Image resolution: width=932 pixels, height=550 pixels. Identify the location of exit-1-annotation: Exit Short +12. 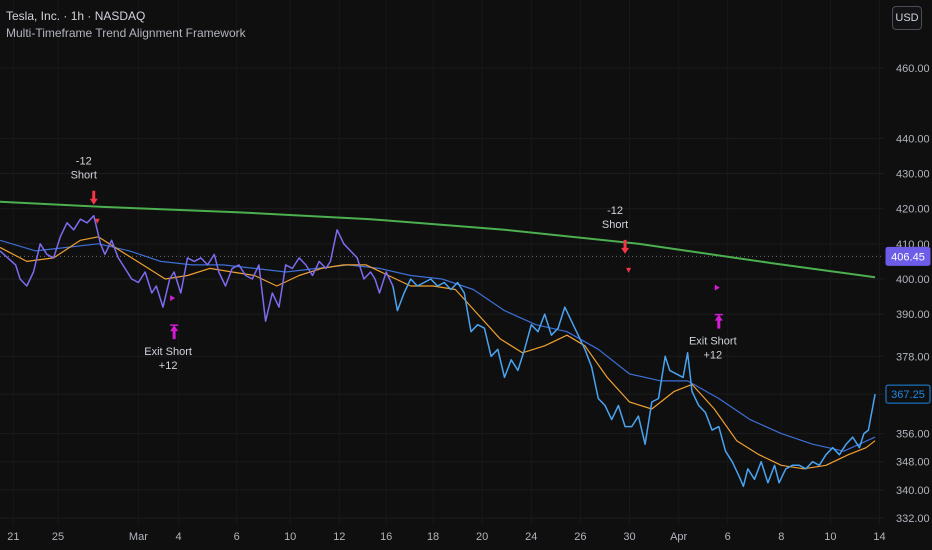
(168, 333).